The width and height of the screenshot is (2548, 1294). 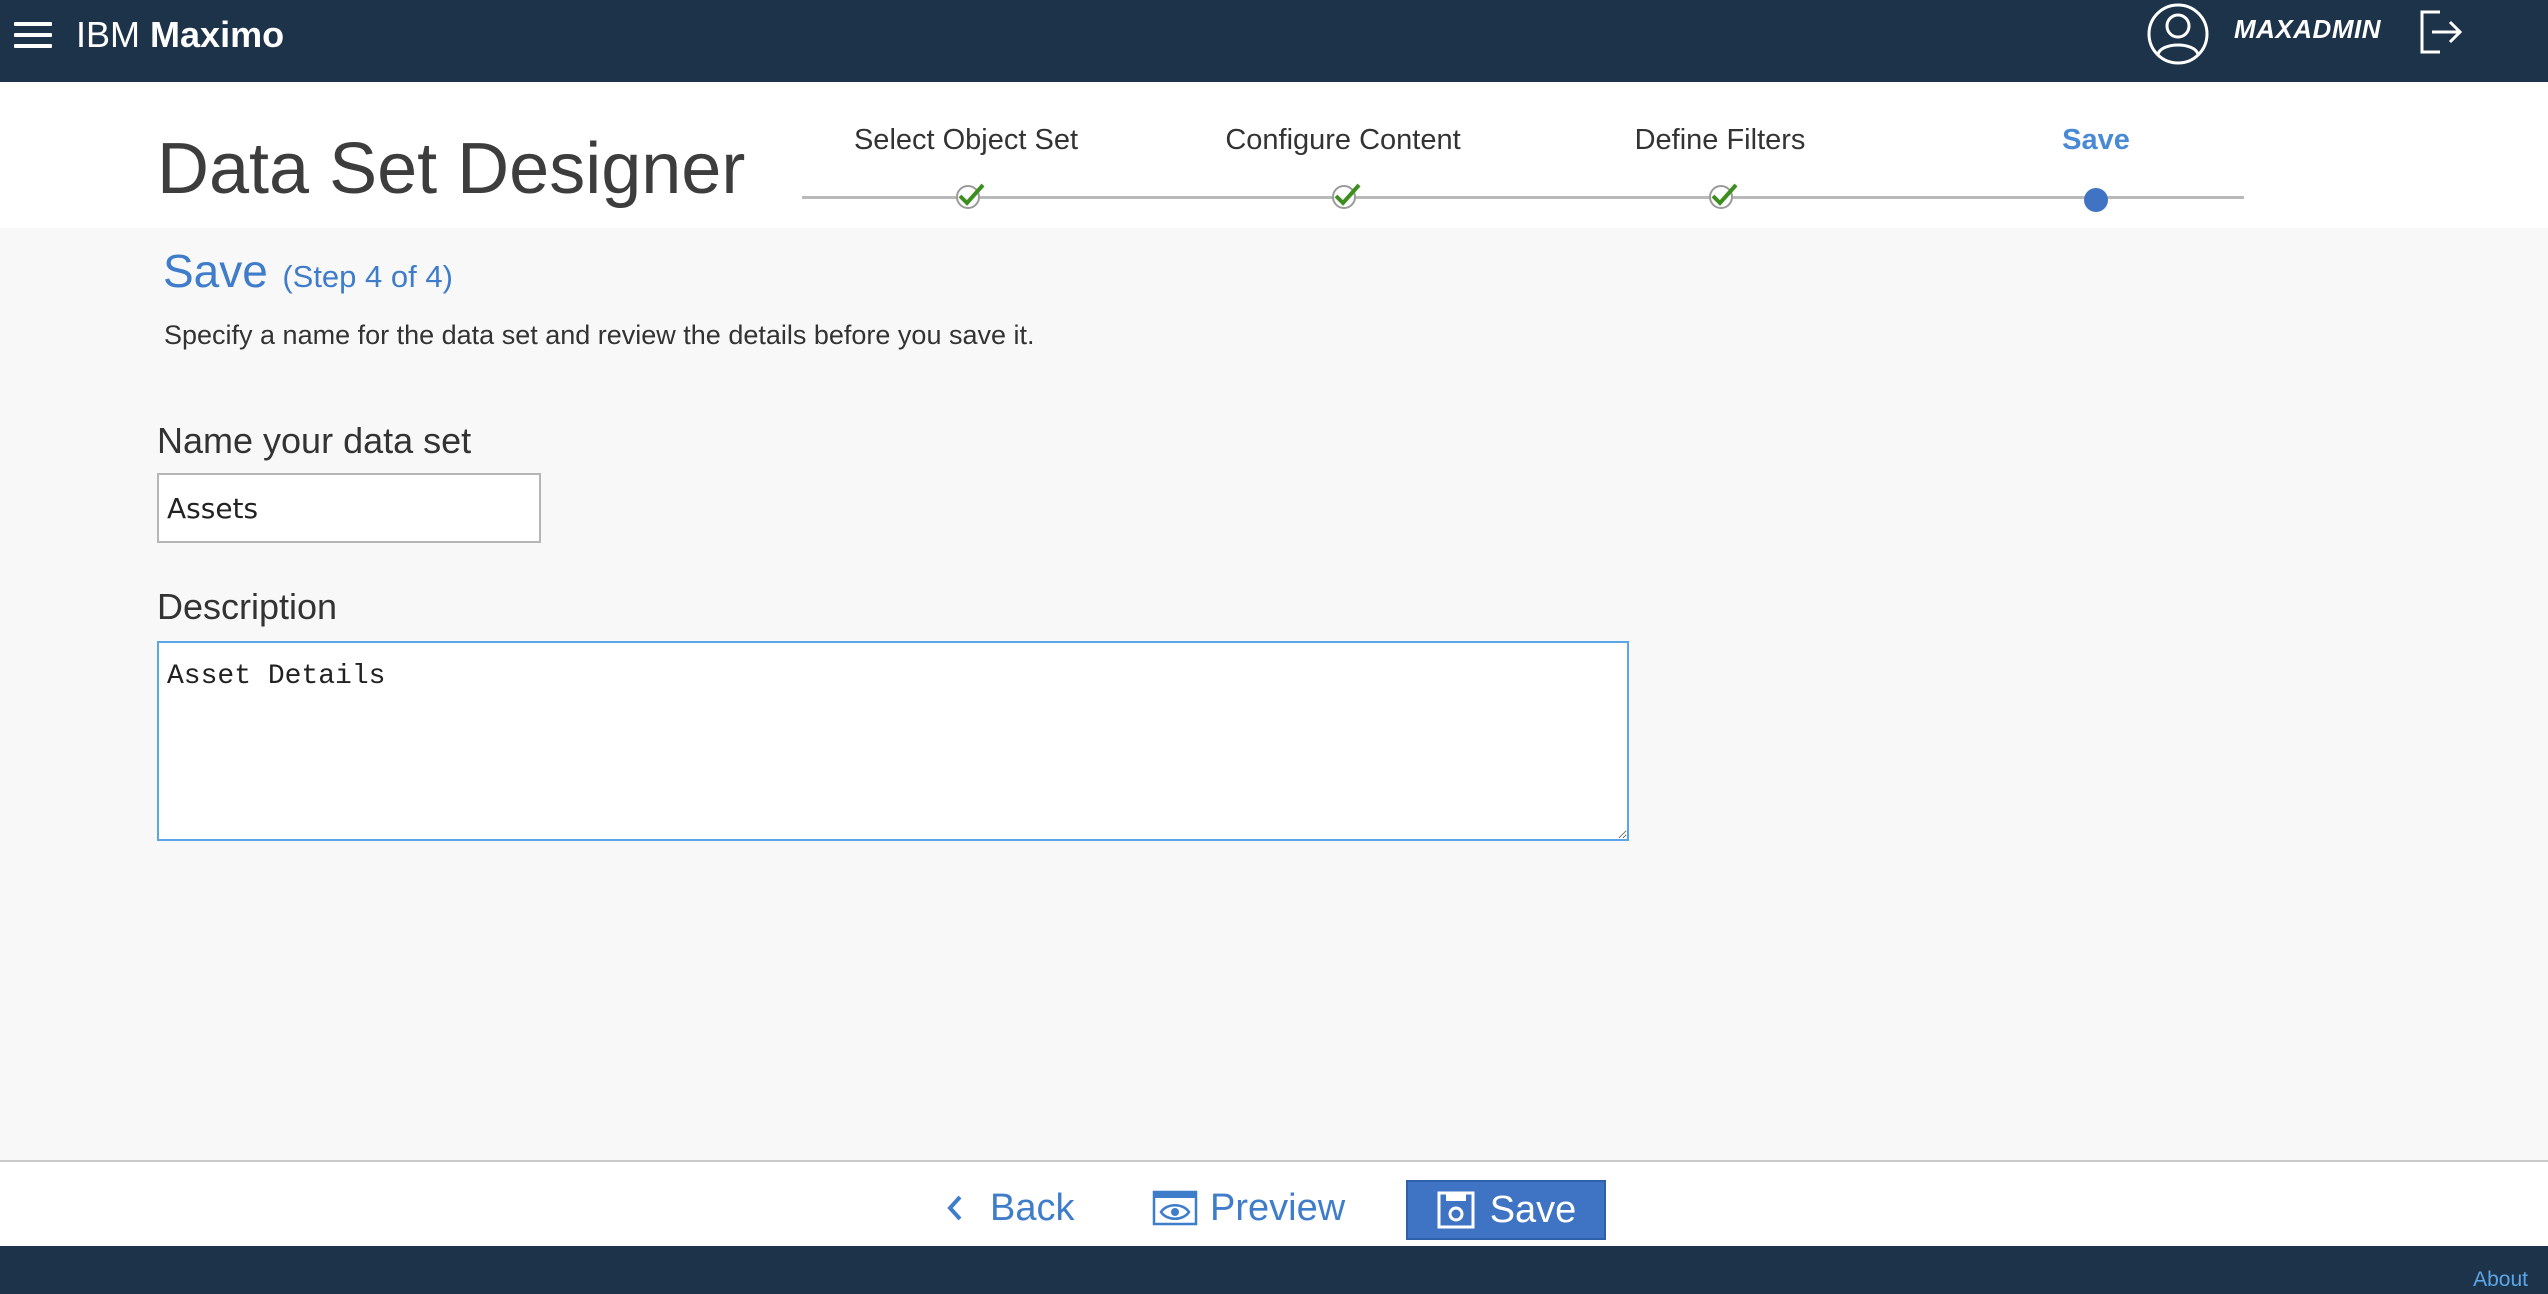 What do you see at coordinates (2096, 140) in the screenshot?
I see `step-save: Save` at bounding box center [2096, 140].